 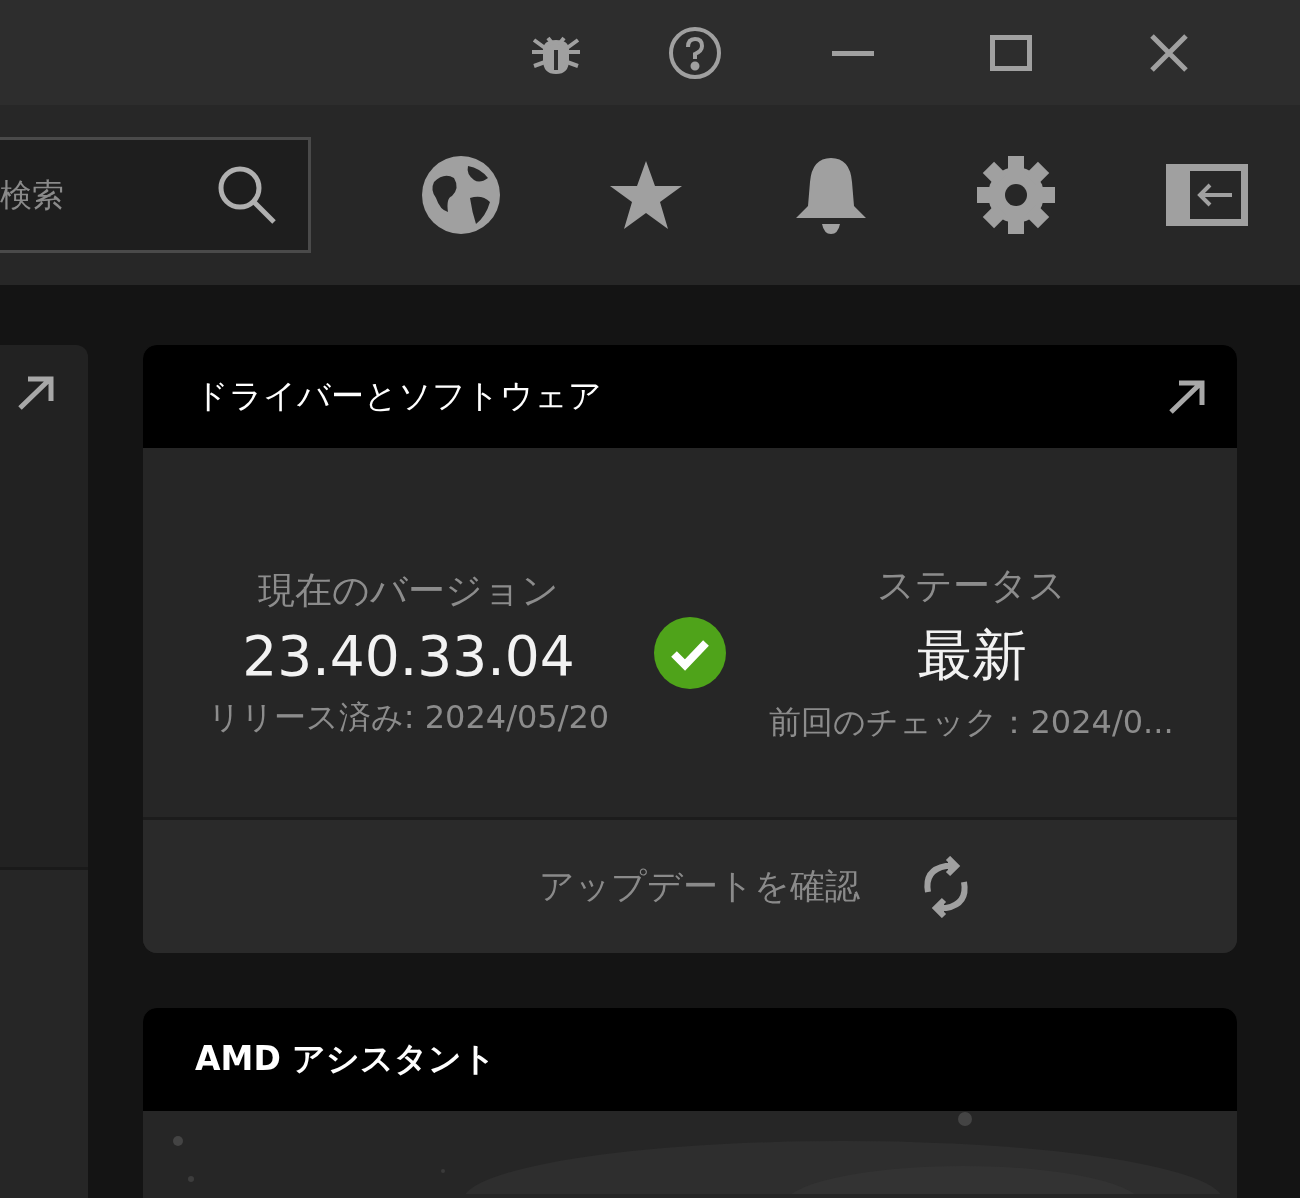 What do you see at coordinates (971, 585) in the screenshot?
I see `info-label: ステータス` at bounding box center [971, 585].